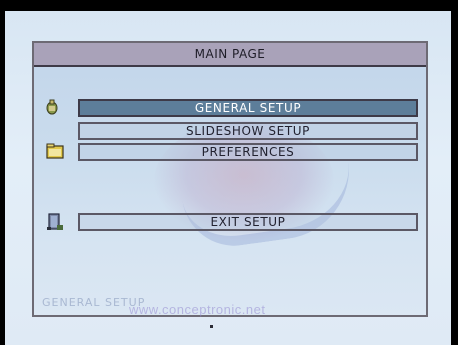  I want to click on settings-figure-icon, so click(52, 107).